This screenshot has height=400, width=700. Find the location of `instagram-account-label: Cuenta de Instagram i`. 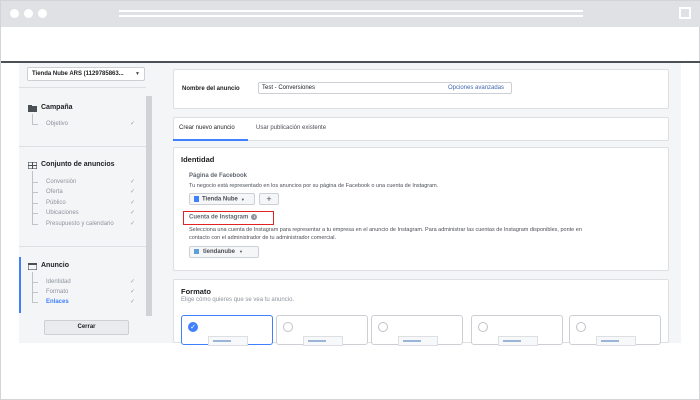

instagram-account-label: Cuenta de Instagram i is located at coordinates (223, 217).